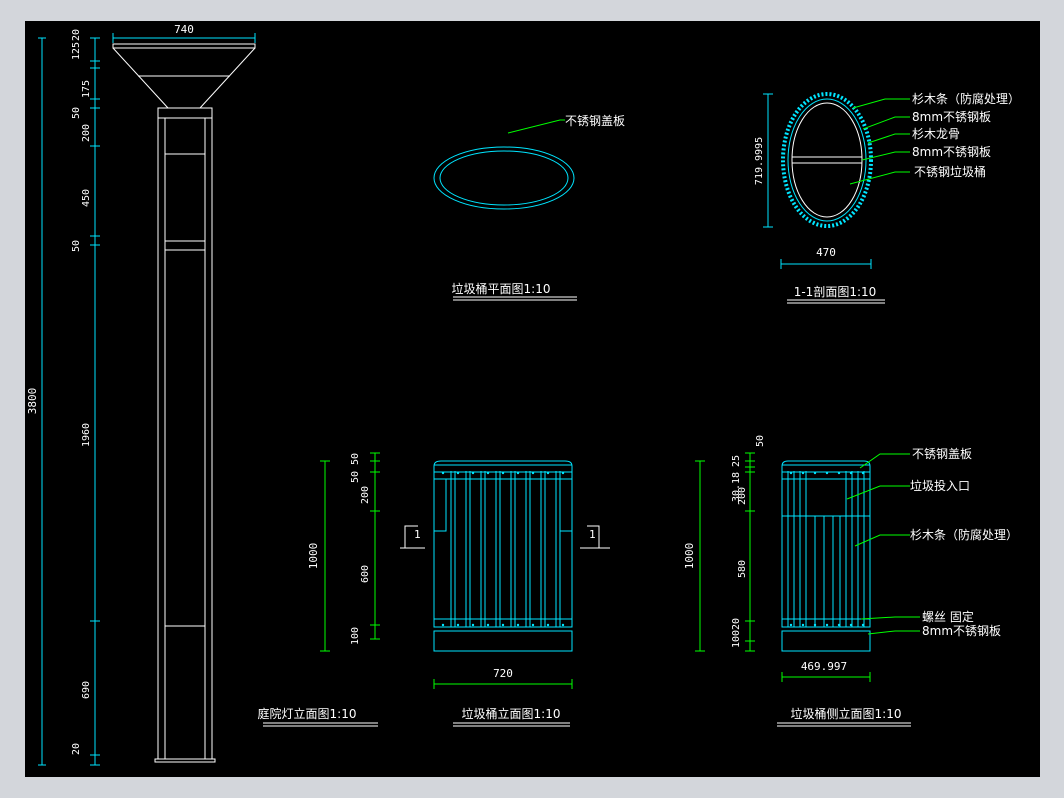 The image size is (1064, 798). I want to click on plan-title: 垃圾桶平面图1:10, so click(501, 288).